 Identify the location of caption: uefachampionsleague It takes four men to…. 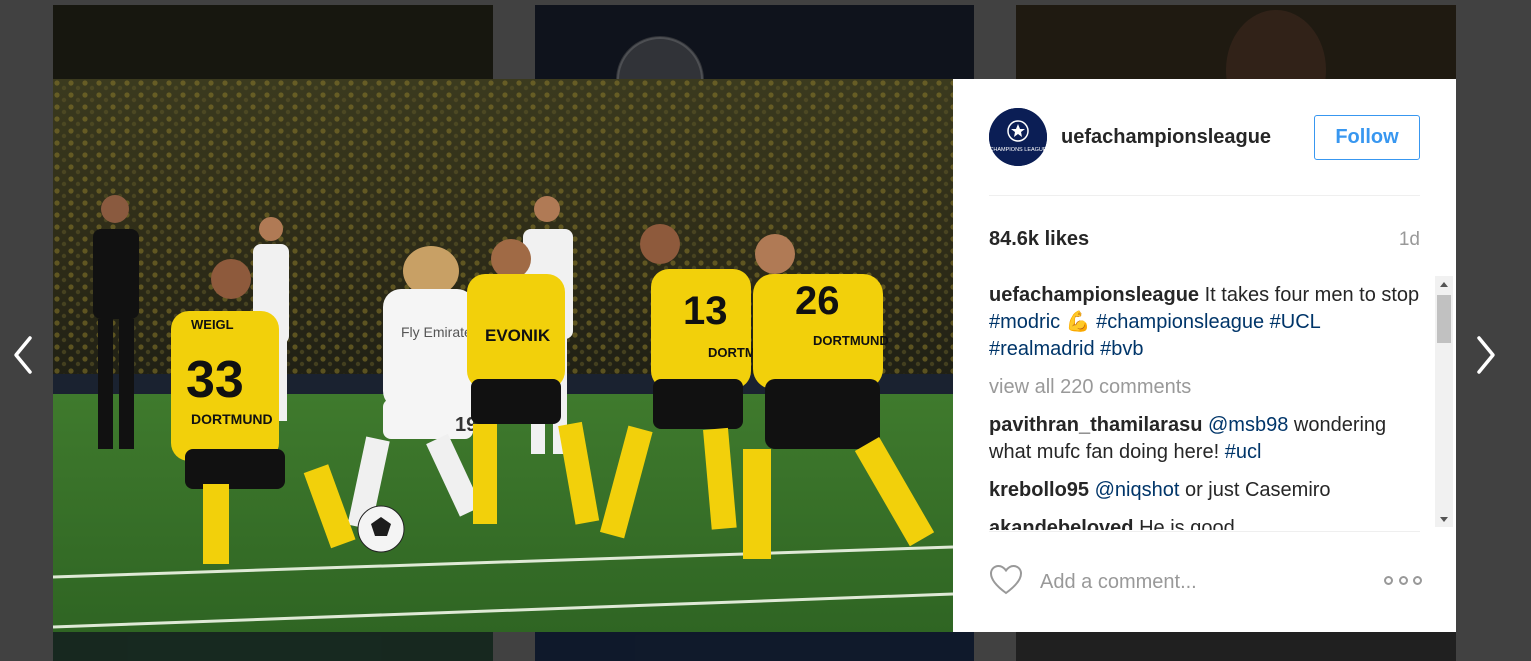
(1208, 322).